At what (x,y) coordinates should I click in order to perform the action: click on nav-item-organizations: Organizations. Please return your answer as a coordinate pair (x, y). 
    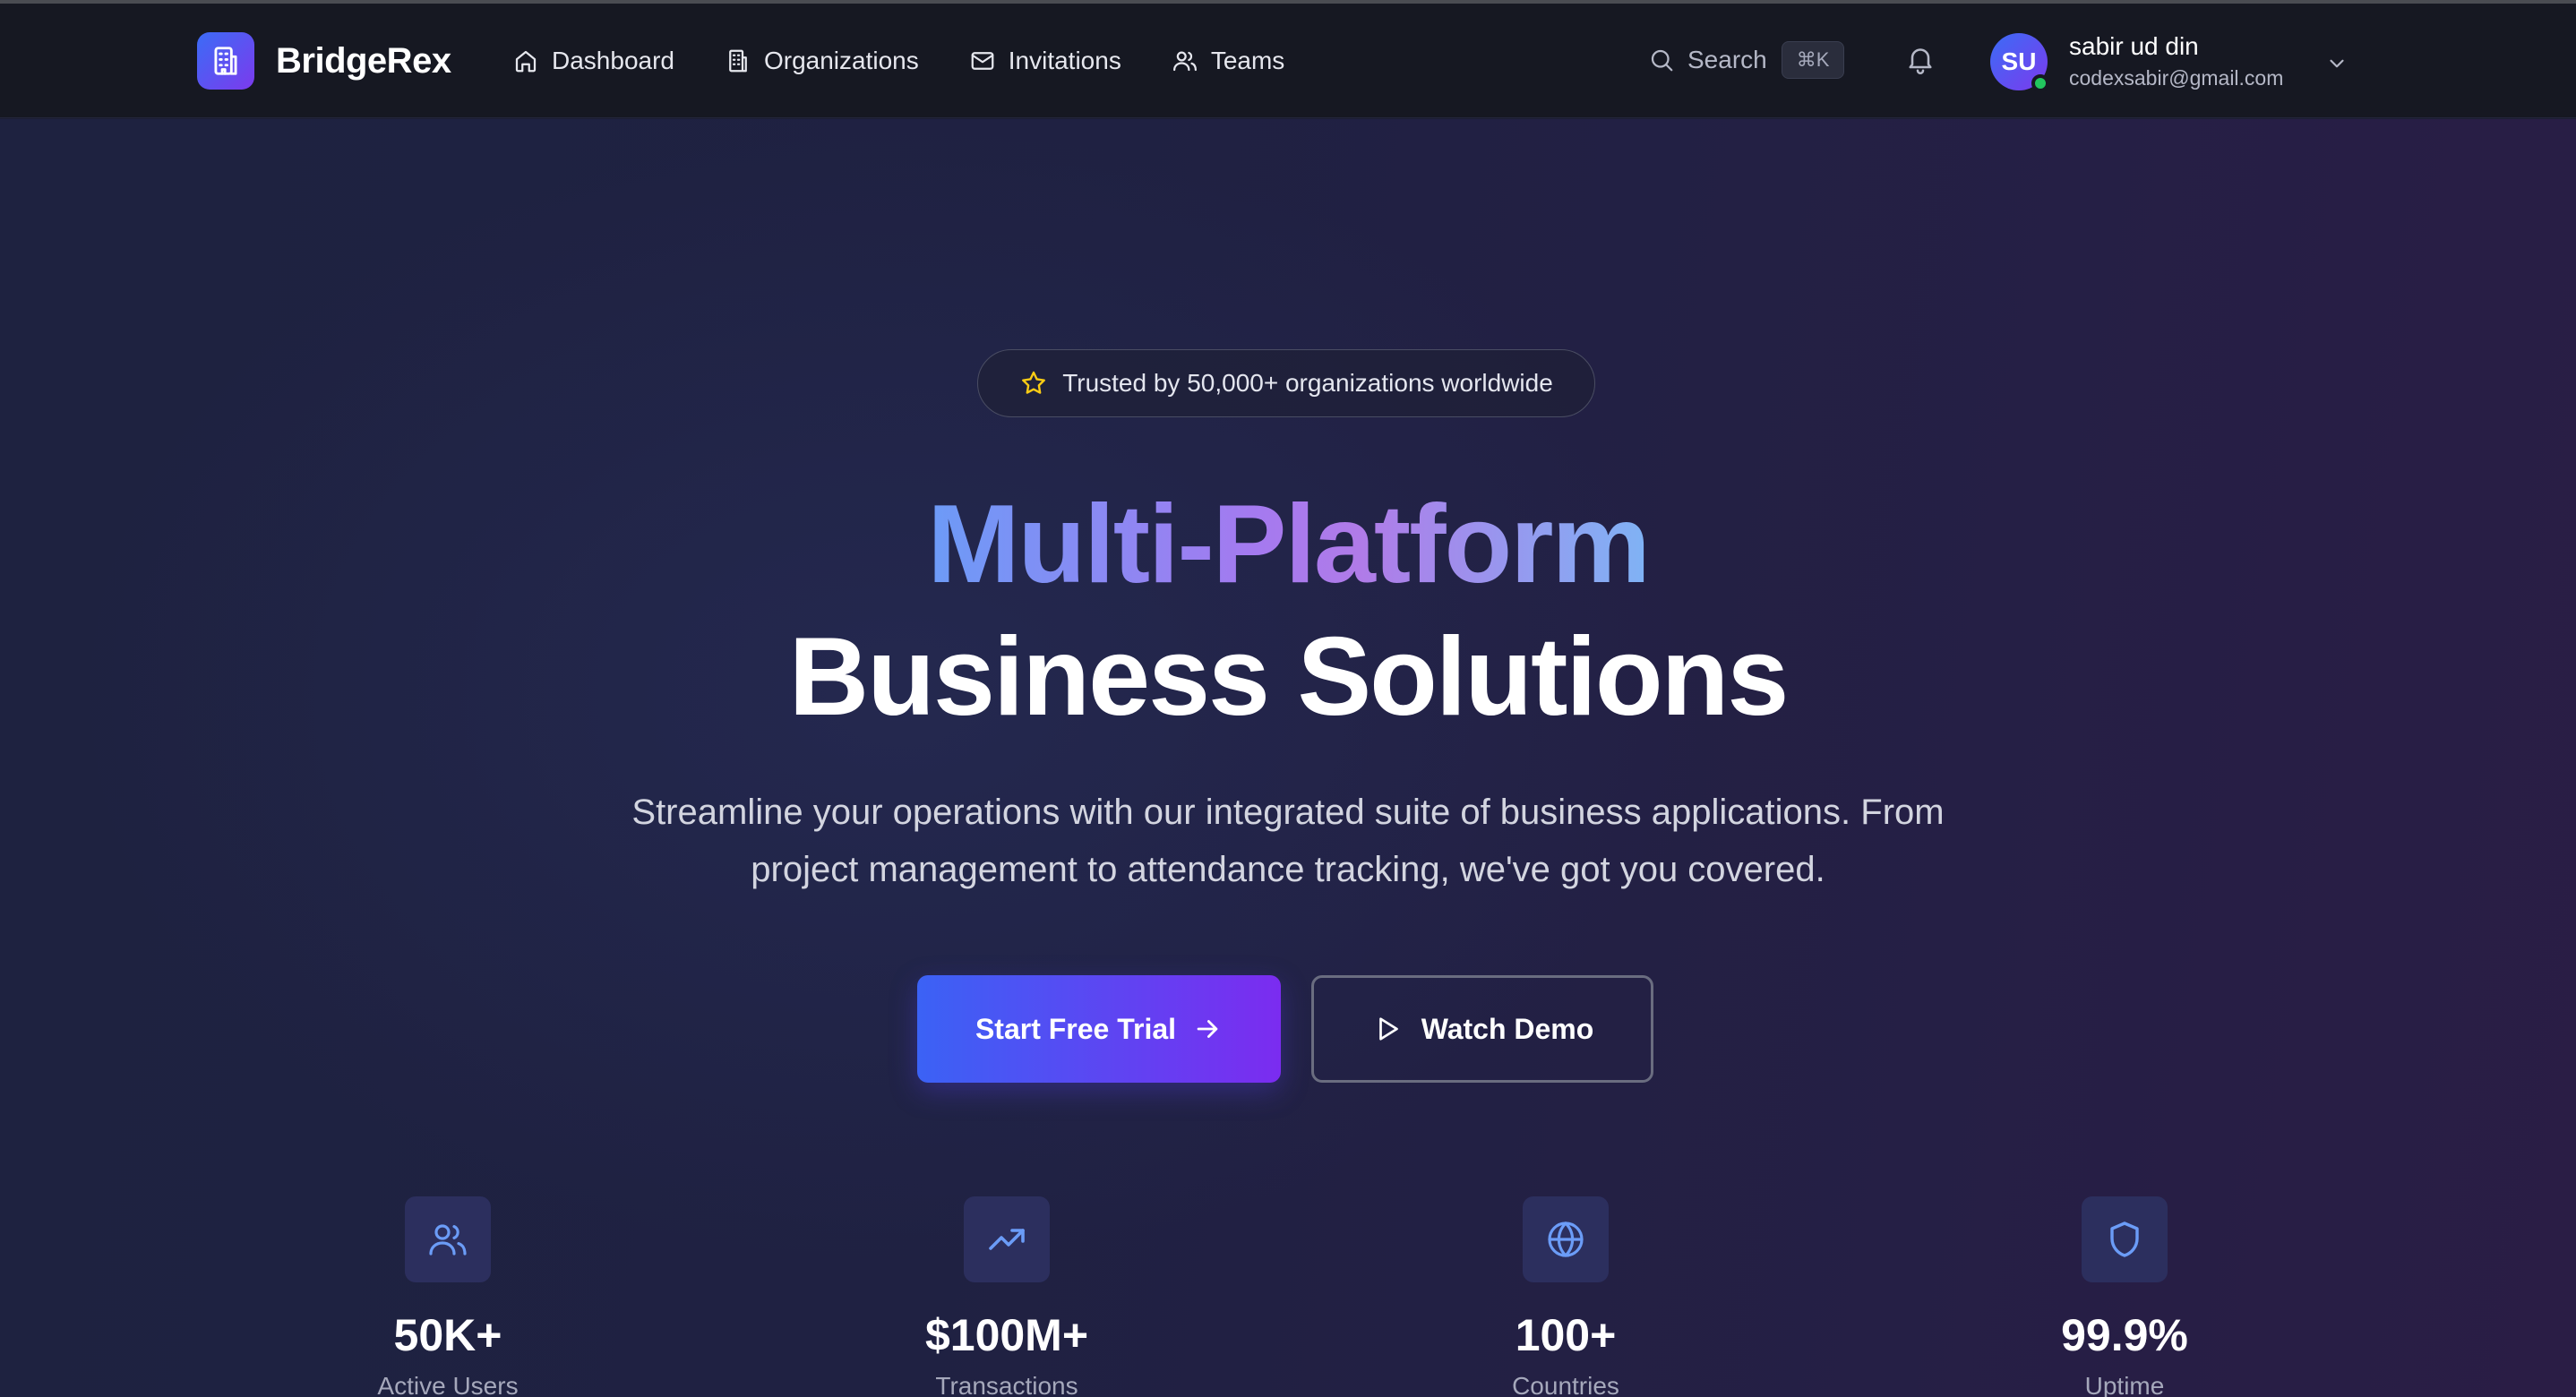
    Looking at the image, I should click on (822, 61).